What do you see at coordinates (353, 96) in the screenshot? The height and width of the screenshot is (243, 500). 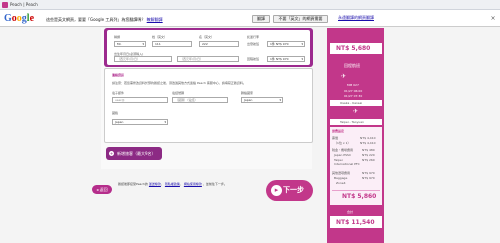 I see `arrive-time: 01/27 07:30` at bounding box center [353, 96].